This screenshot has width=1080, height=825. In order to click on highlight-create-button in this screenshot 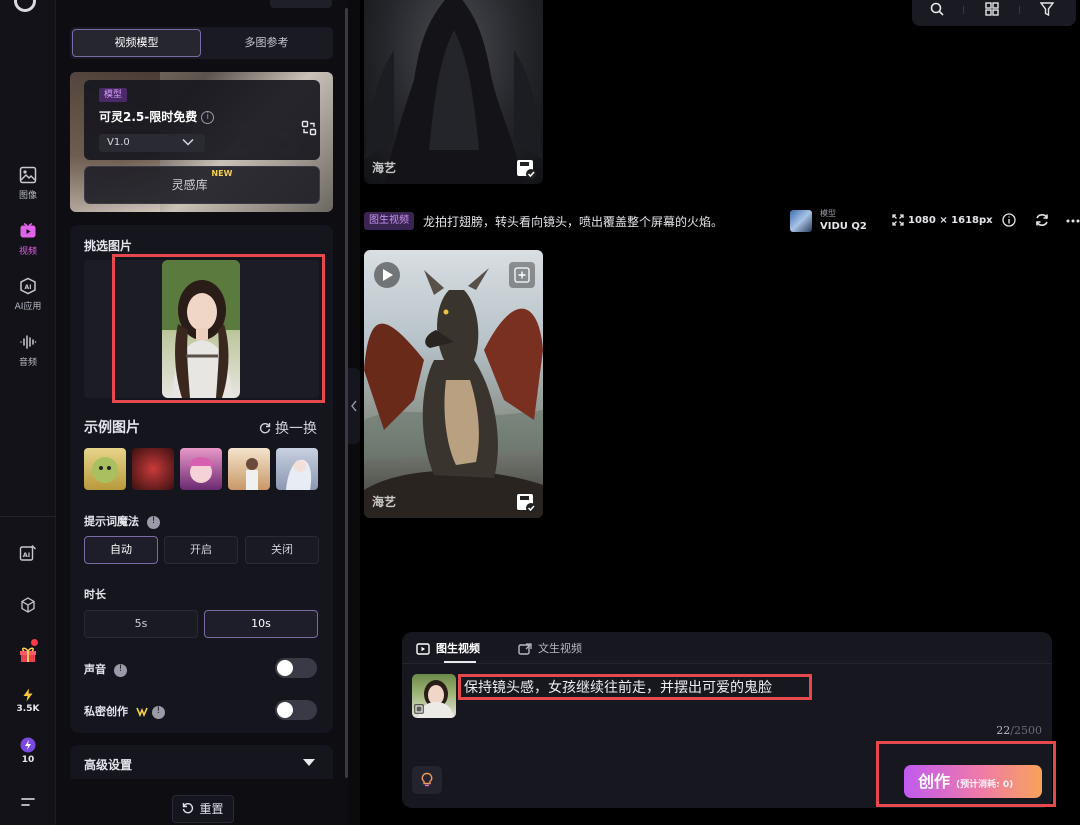, I will do `click(966, 774)`.